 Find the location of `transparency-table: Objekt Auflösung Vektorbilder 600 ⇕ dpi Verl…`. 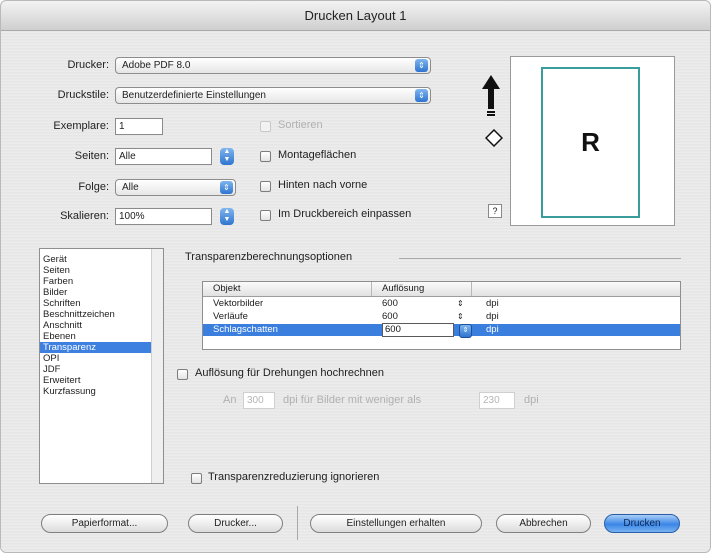

transparency-table: Objekt Auflösung Vektorbilder 600 ⇕ dpi Verl… is located at coordinates (441, 315).